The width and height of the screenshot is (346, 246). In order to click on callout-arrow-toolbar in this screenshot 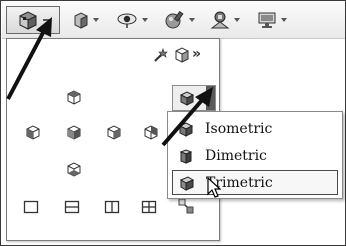, I will do `click(29, 58)`.